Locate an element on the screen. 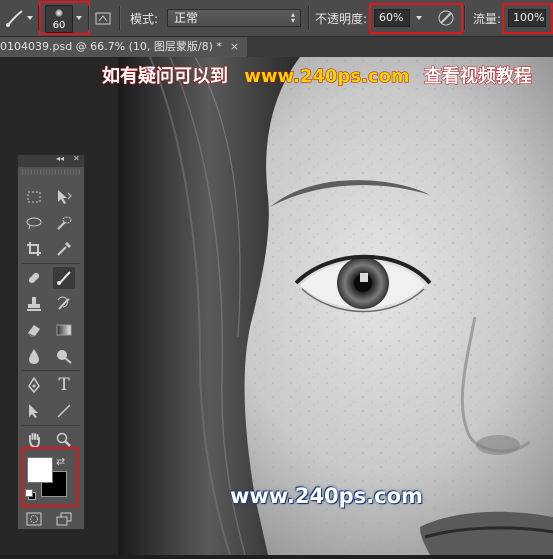  blur-tool-icon is located at coordinates (34, 356).